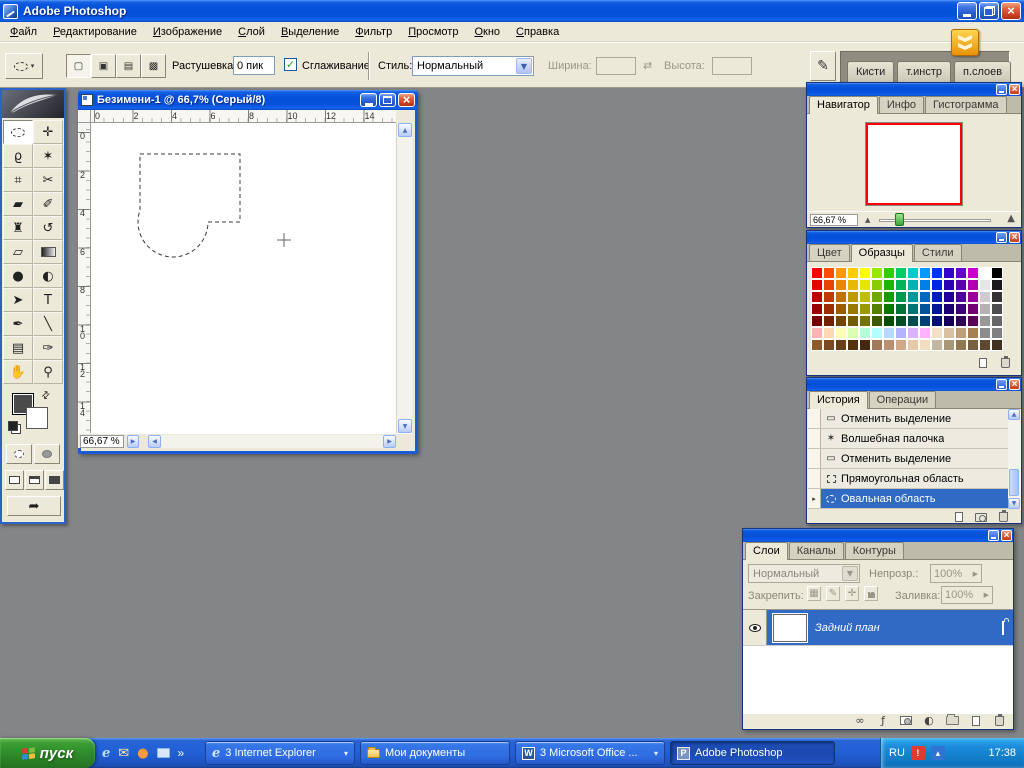 This screenshot has height=768, width=1024. Describe the element at coordinates (989, 11) in the screenshot. I see `restore-button` at that location.